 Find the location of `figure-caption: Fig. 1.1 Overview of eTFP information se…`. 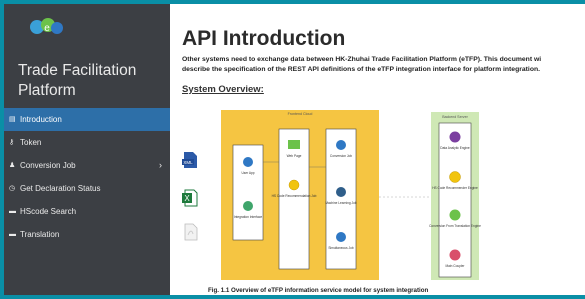

figure-caption: Fig. 1.1 Overview of eTFP information se… is located at coordinates (318, 290).